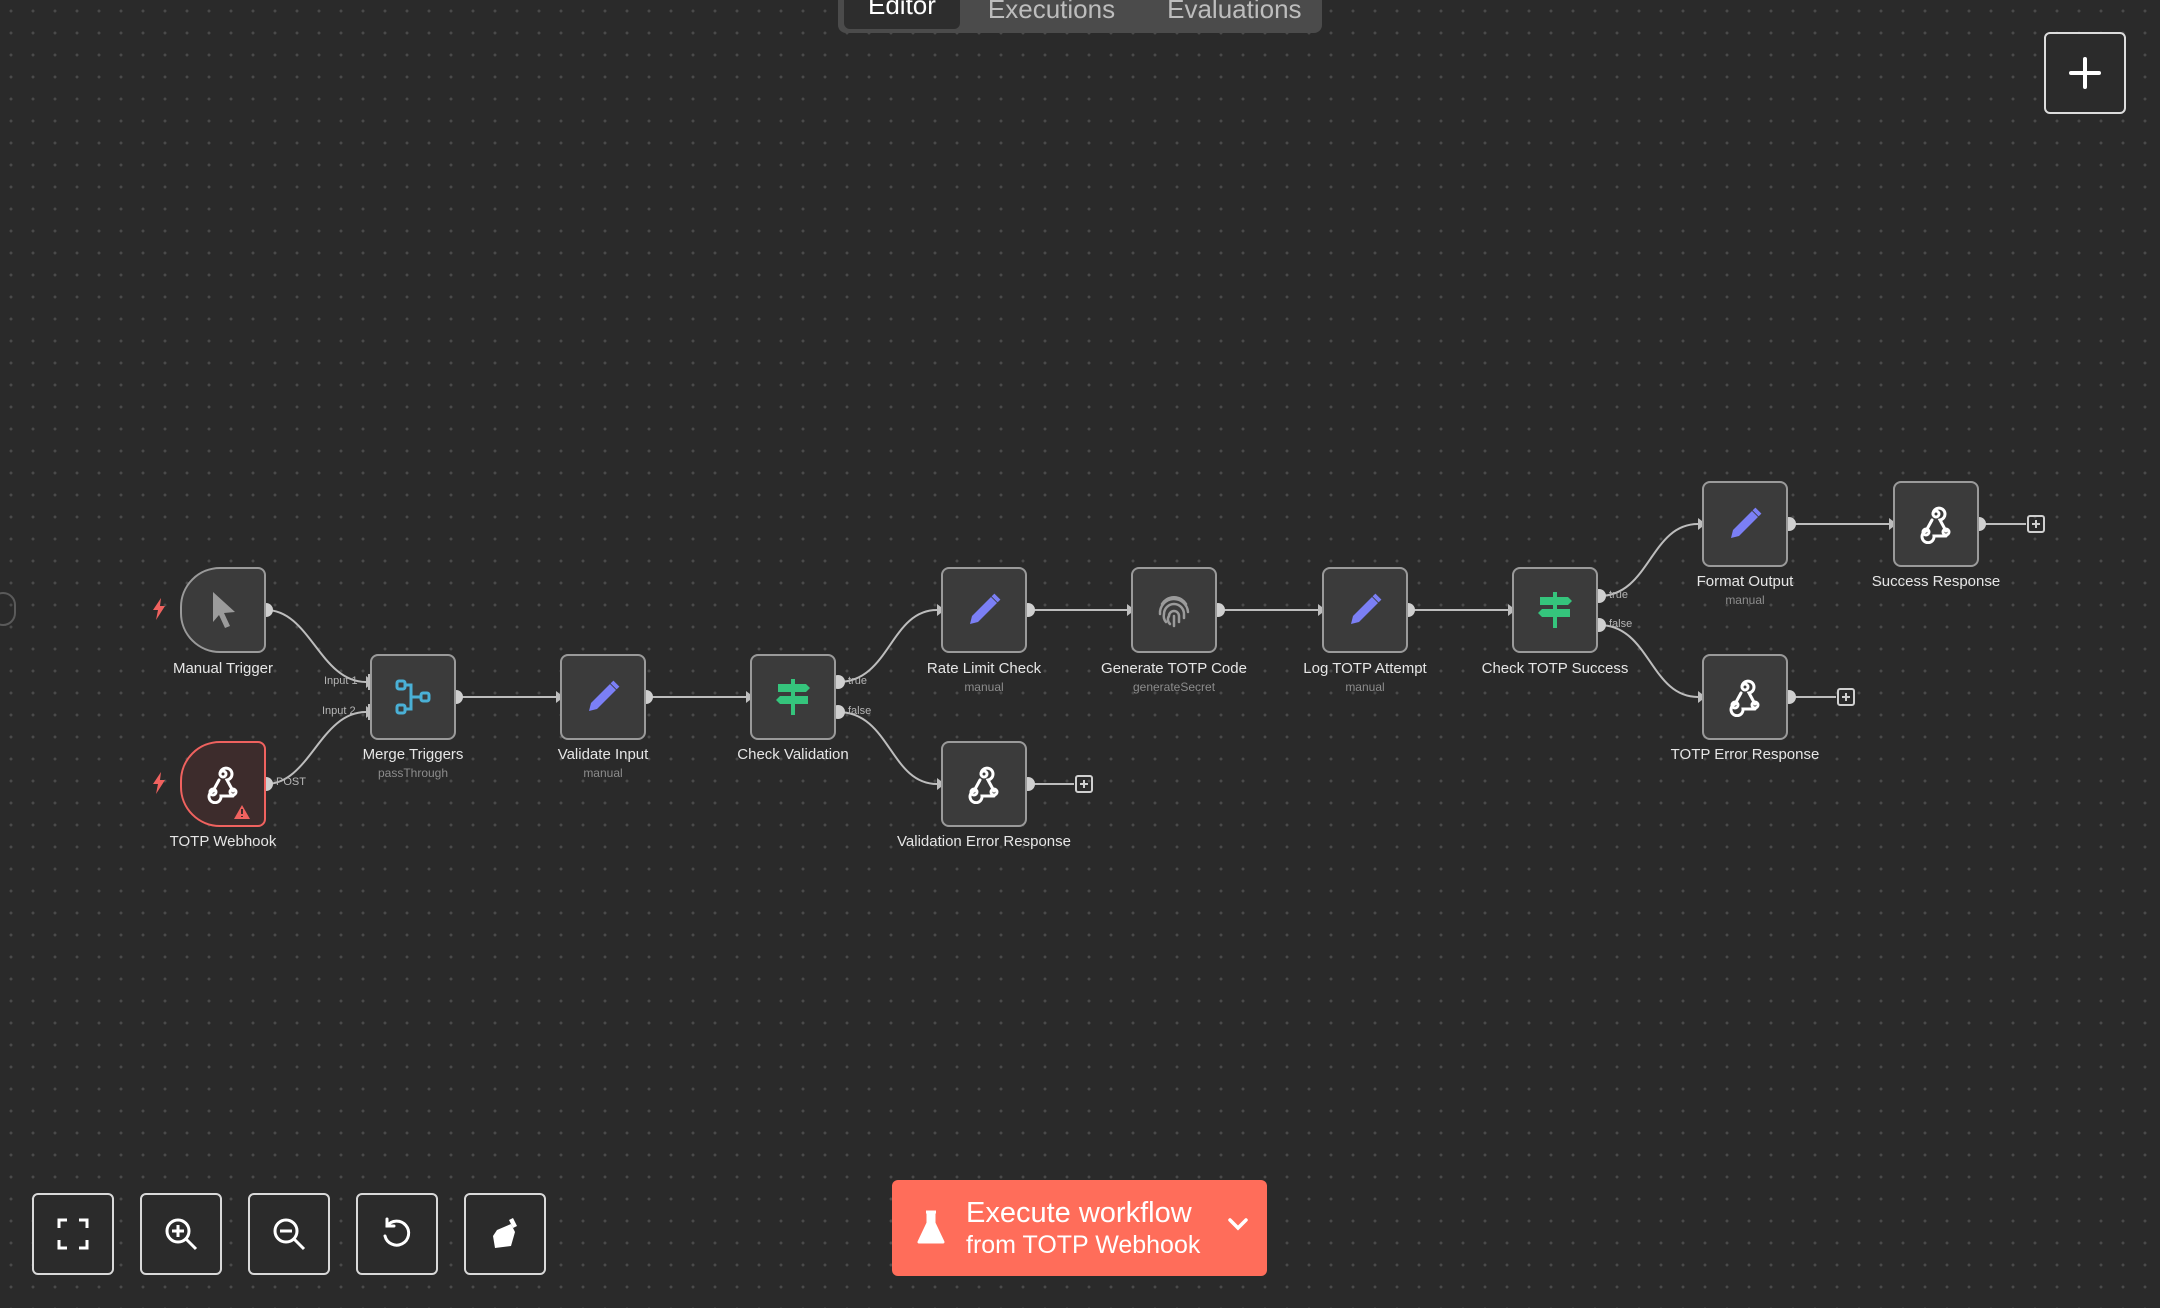 This screenshot has height=1308, width=2160. What do you see at coordinates (242, 812) in the screenshot?
I see `warning-icon` at bounding box center [242, 812].